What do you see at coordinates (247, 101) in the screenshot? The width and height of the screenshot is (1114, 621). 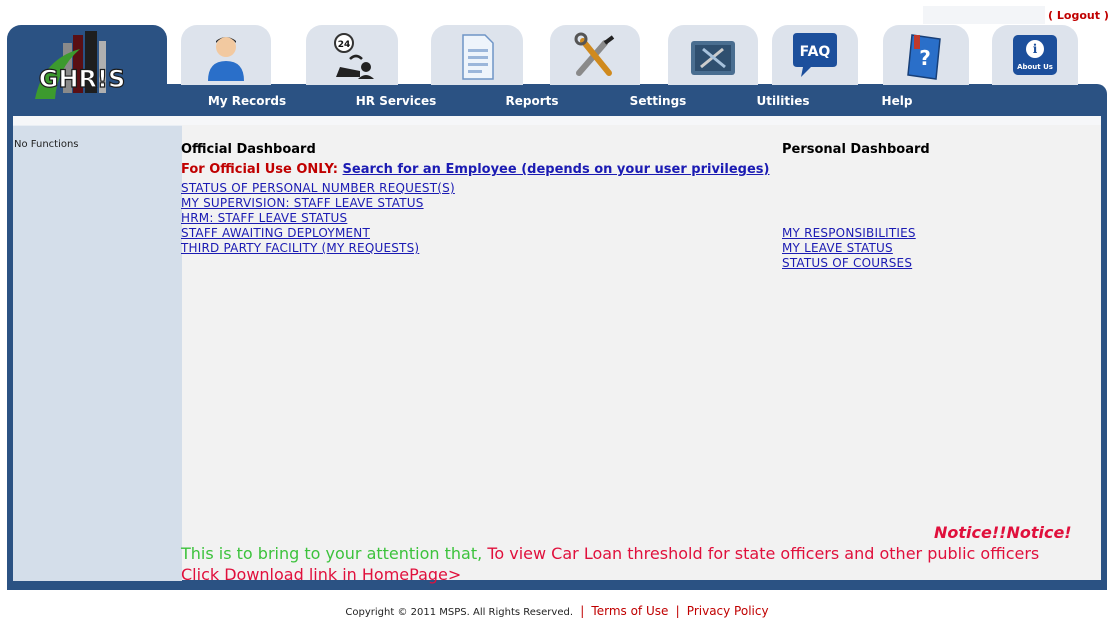 I see `nav-my-records: My Records` at bounding box center [247, 101].